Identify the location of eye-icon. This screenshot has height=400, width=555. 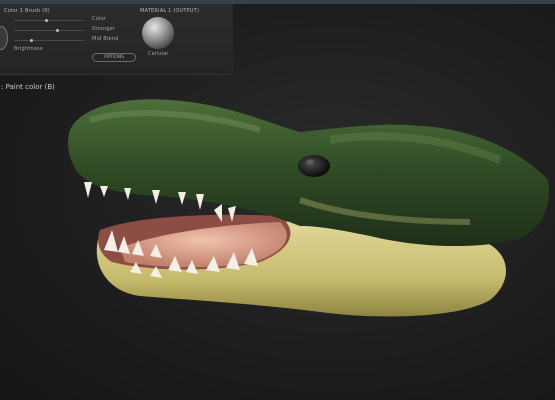
(314, 166).